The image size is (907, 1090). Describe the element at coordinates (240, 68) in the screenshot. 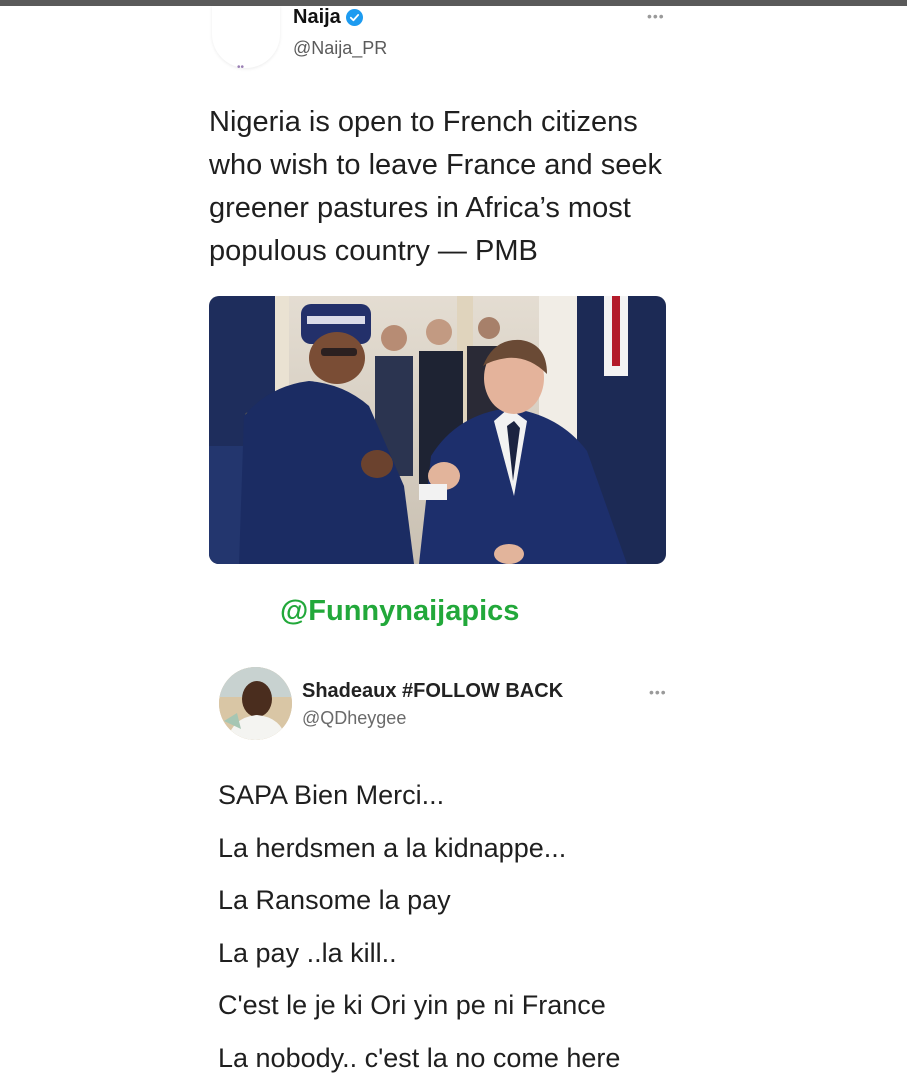

I see `avatar-decoration: ••` at that location.